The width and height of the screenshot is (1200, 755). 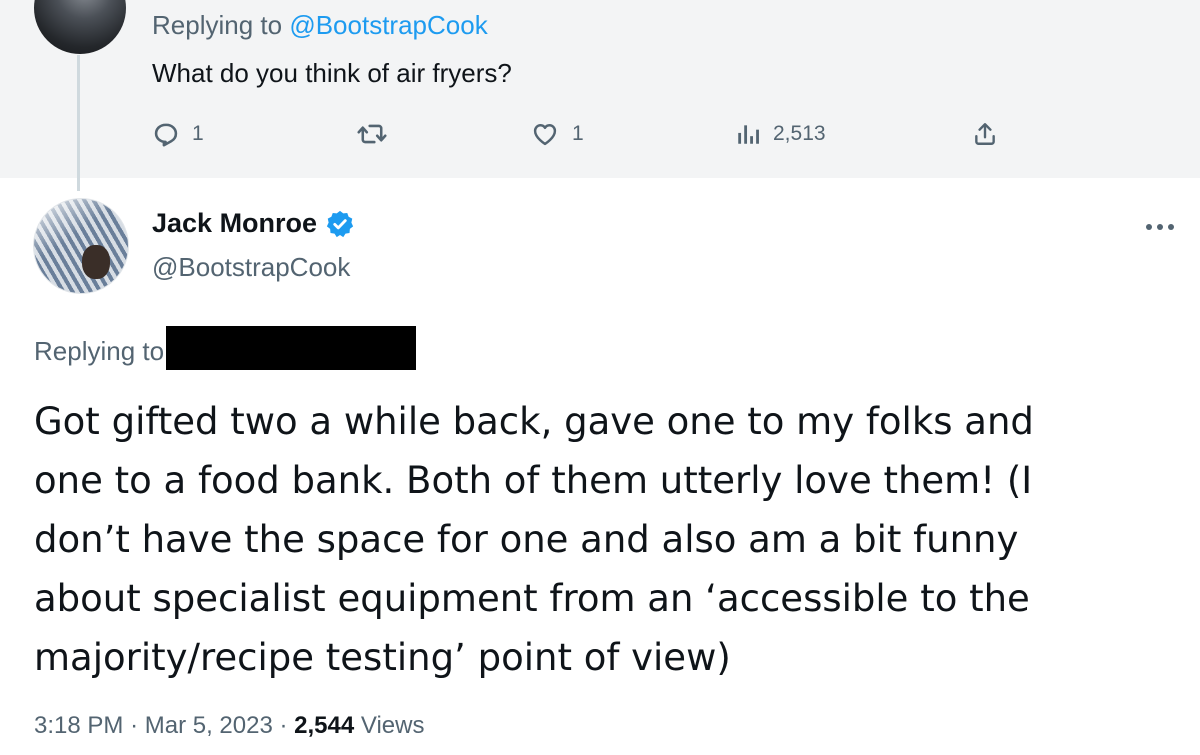 I want to click on tweet-date: Mar 5, 2023, so click(x=209, y=725).